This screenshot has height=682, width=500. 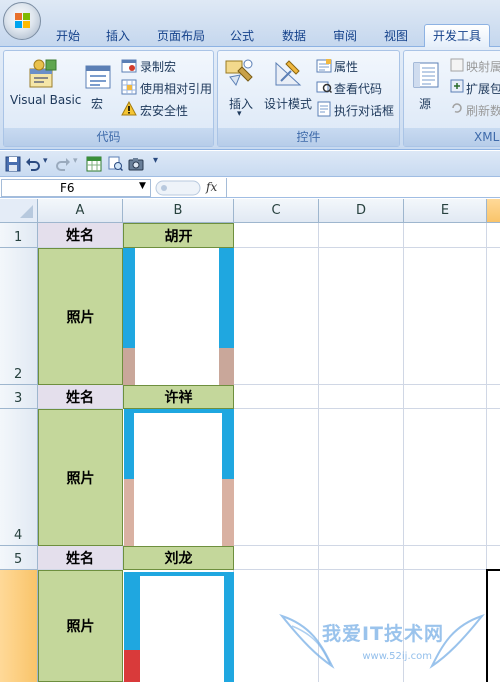 I want to click on photo-shoulder-left, so click(x=129, y=512).